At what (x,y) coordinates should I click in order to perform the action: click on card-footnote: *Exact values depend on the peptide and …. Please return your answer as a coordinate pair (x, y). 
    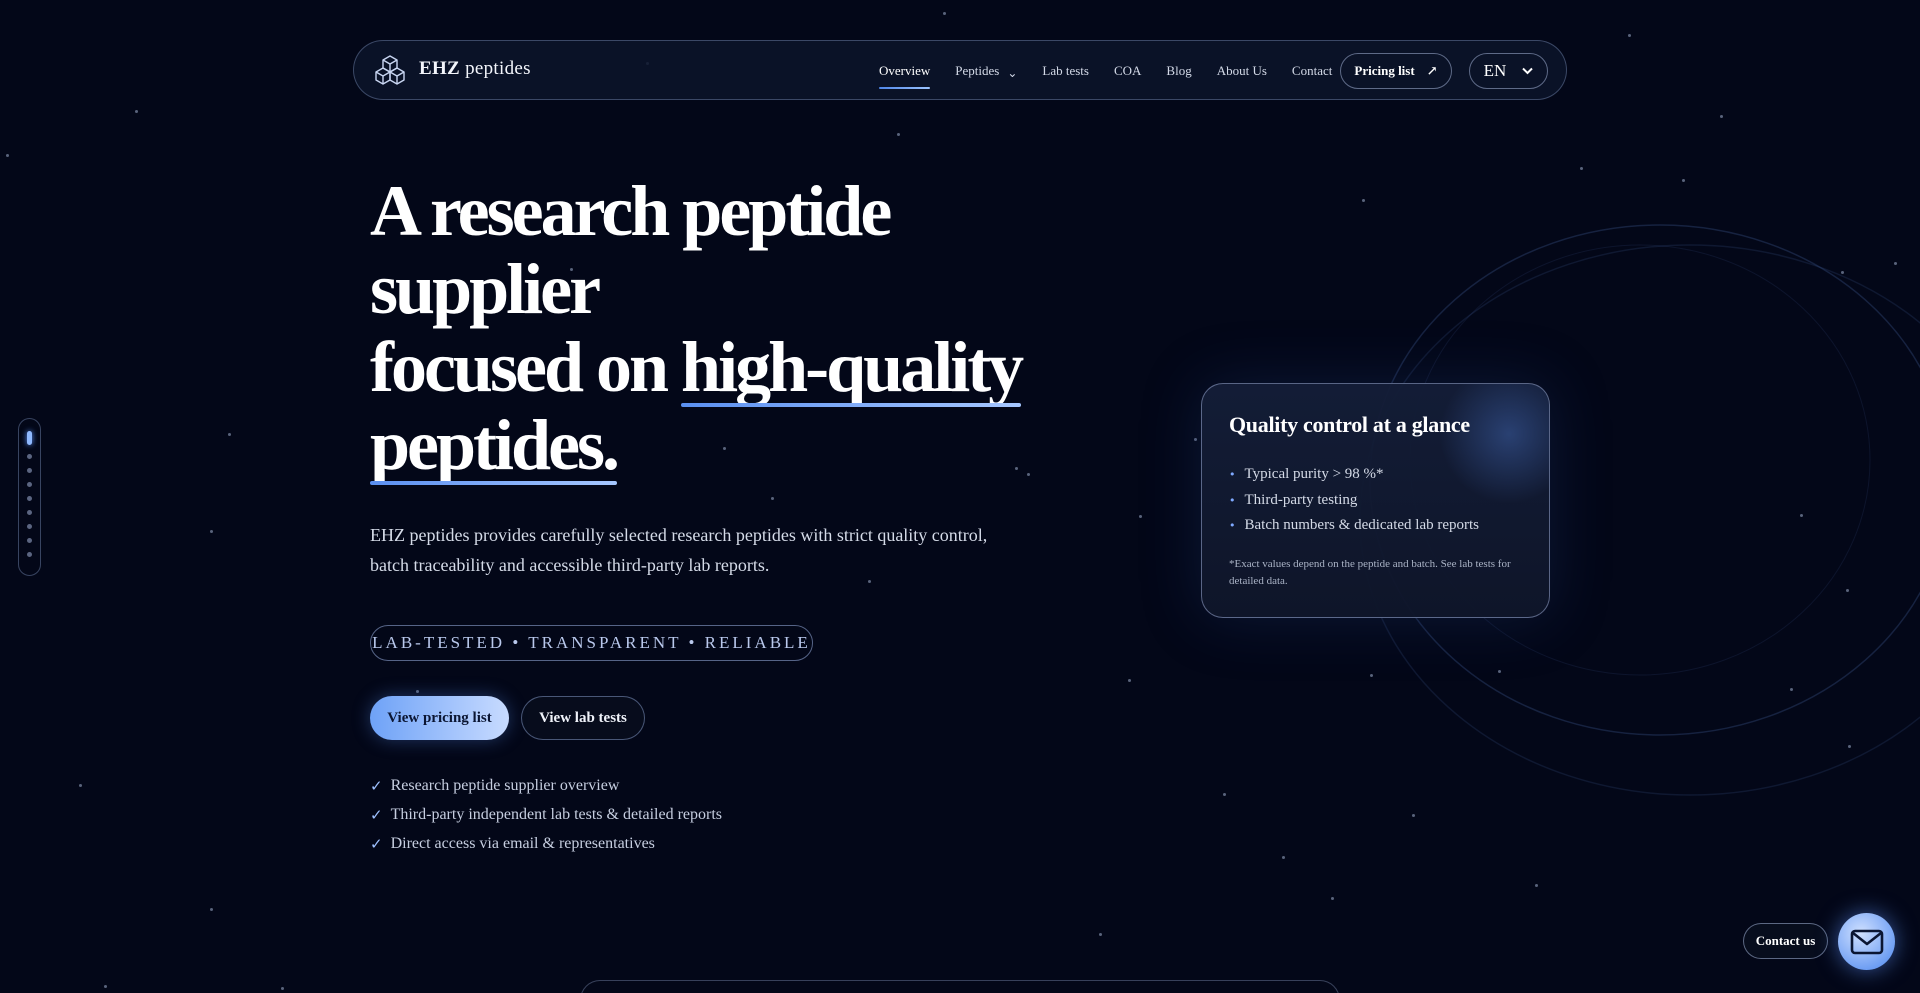
    Looking at the image, I should click on (1370, 572).